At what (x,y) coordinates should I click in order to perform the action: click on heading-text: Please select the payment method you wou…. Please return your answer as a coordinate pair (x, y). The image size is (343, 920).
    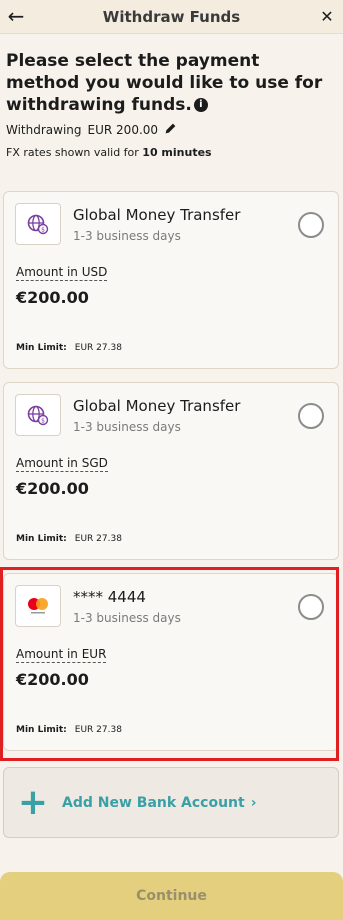
    Looking at the image, I should click on (164, 83).